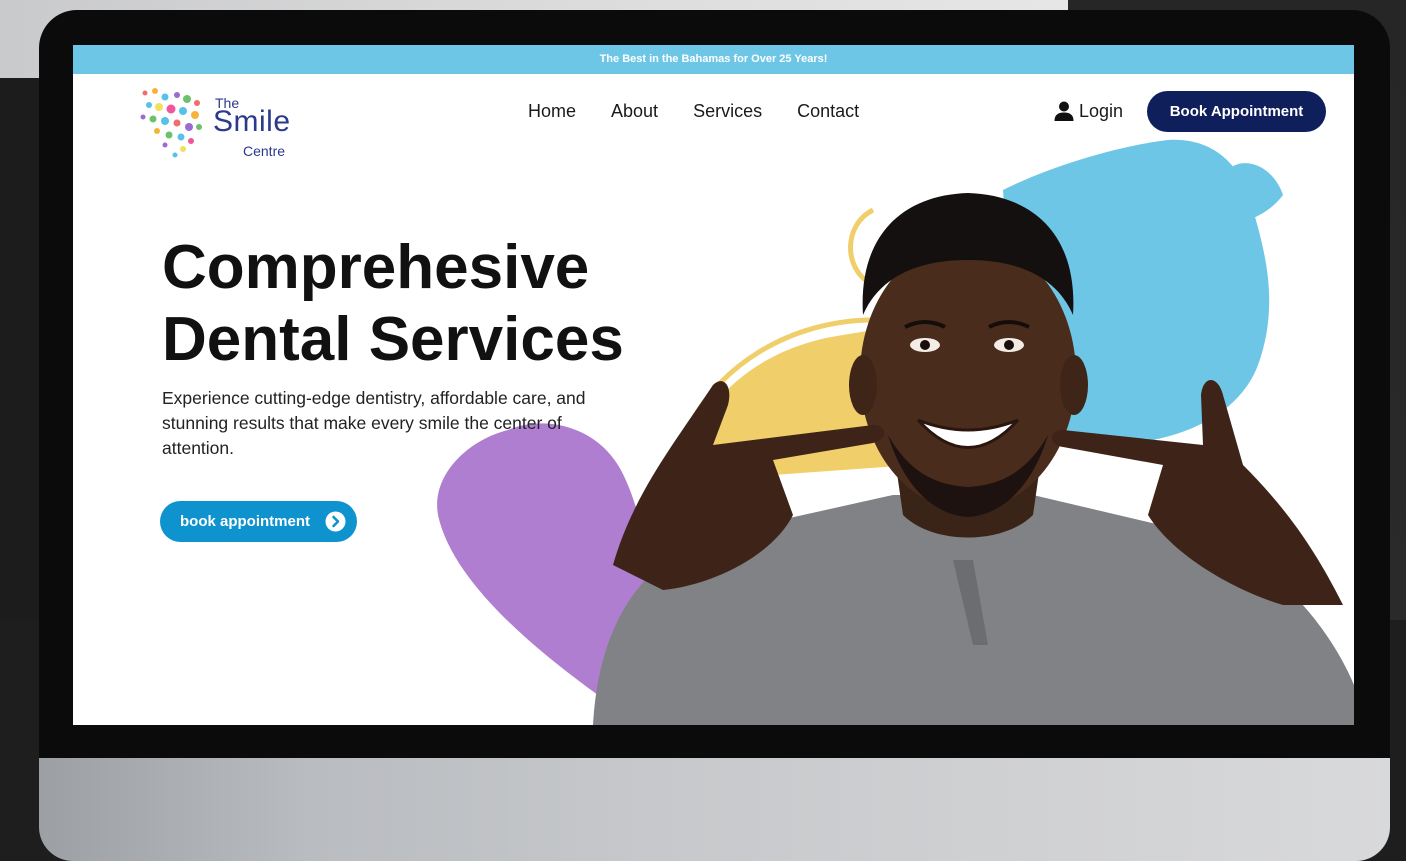  I want to click on nav-home: Home, so click(552, 111).